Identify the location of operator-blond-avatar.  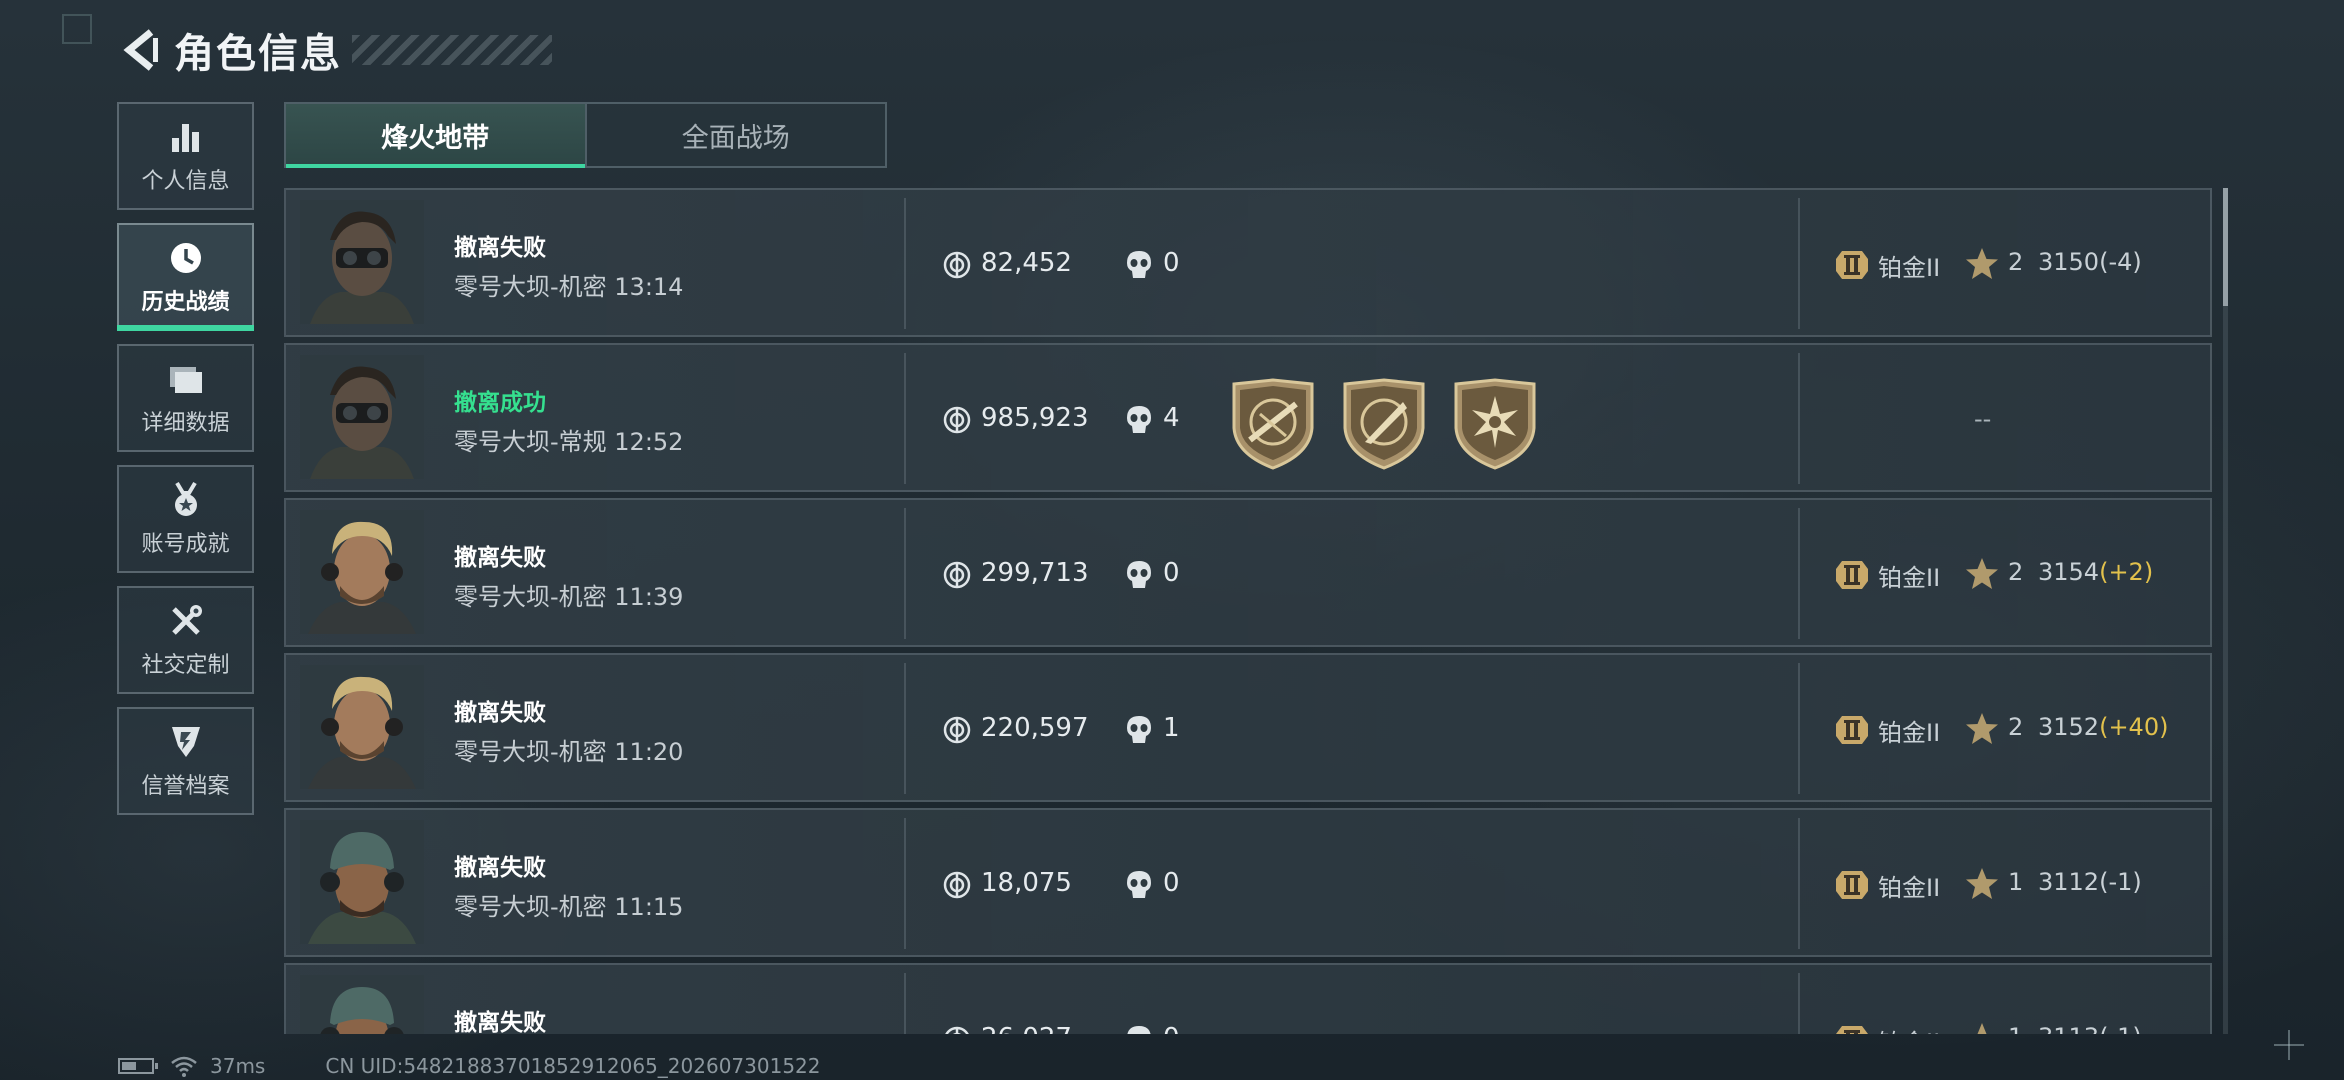
(362, 572).